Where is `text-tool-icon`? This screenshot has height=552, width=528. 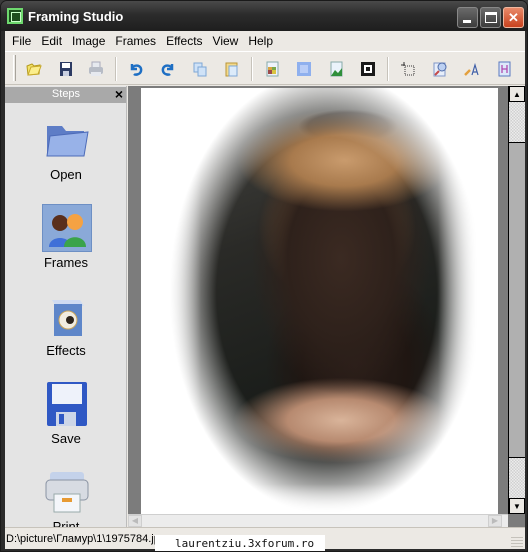 text-tool-icon is located at coordinates (471, 69).